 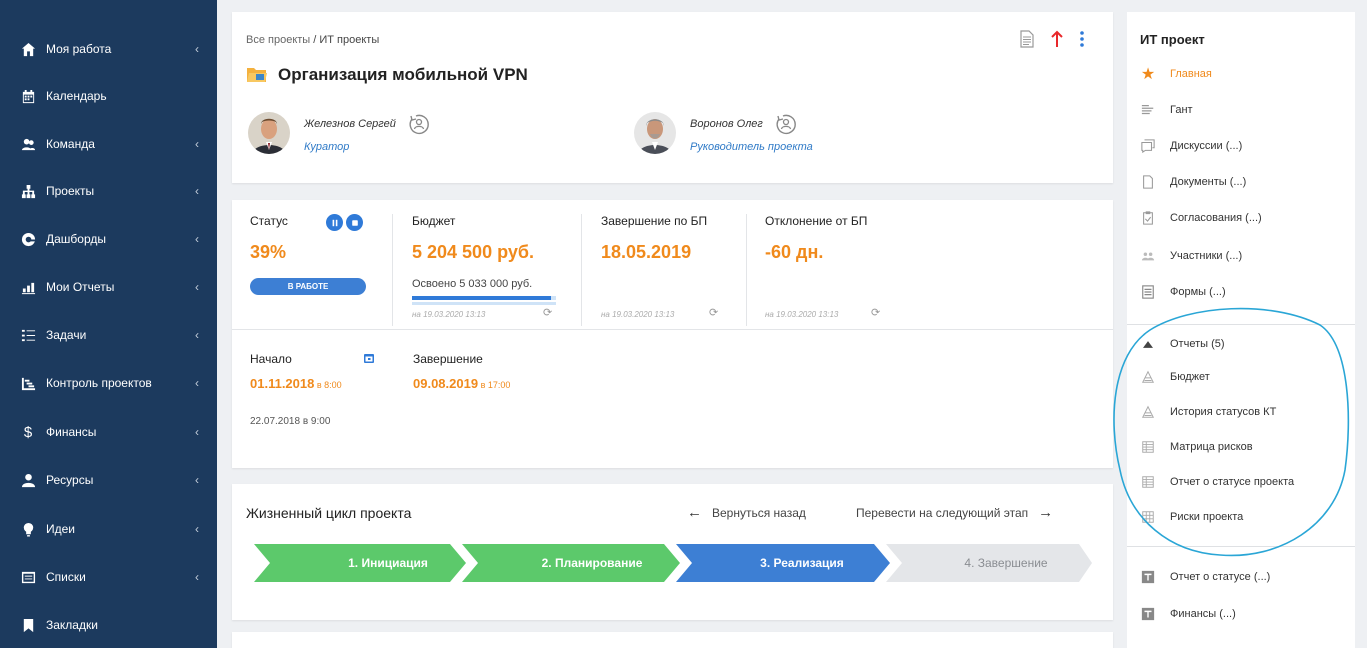 I want to click on breadcrumb-current-link: ИТ проекты, so click(x=349, y=40).